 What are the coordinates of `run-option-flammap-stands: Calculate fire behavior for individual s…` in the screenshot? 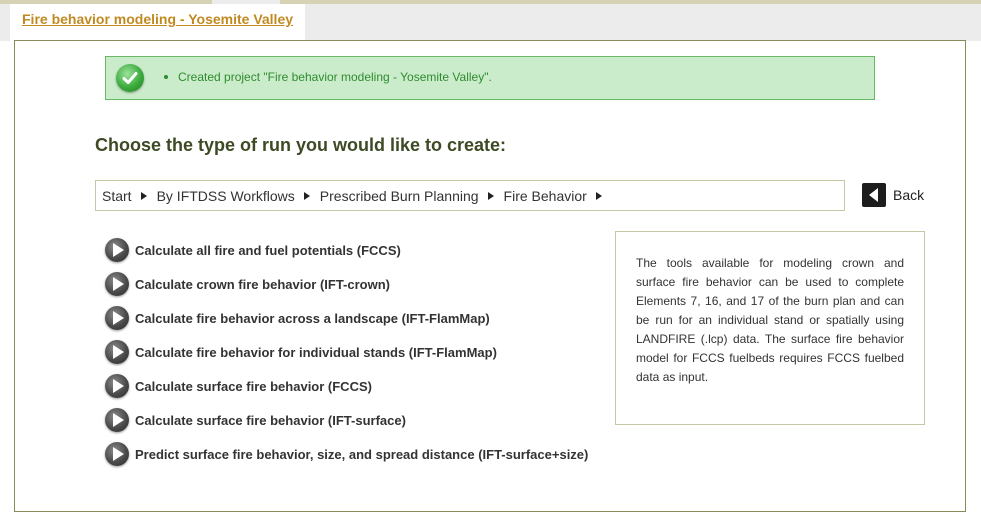 It's located at (301, 352).